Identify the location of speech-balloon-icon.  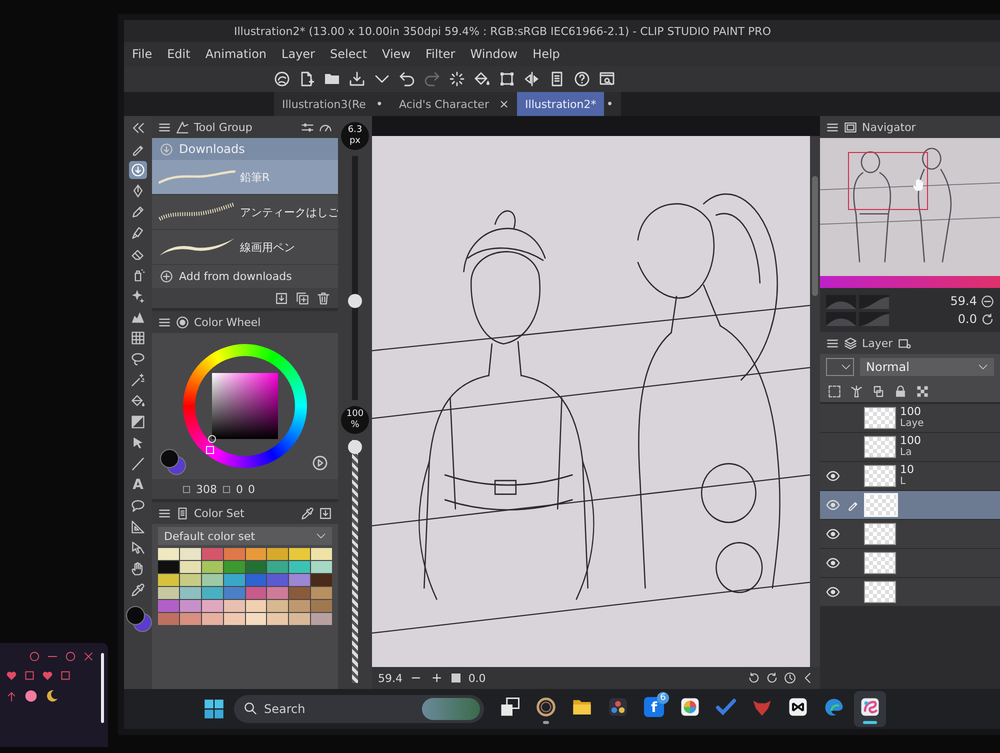
(138, 506).